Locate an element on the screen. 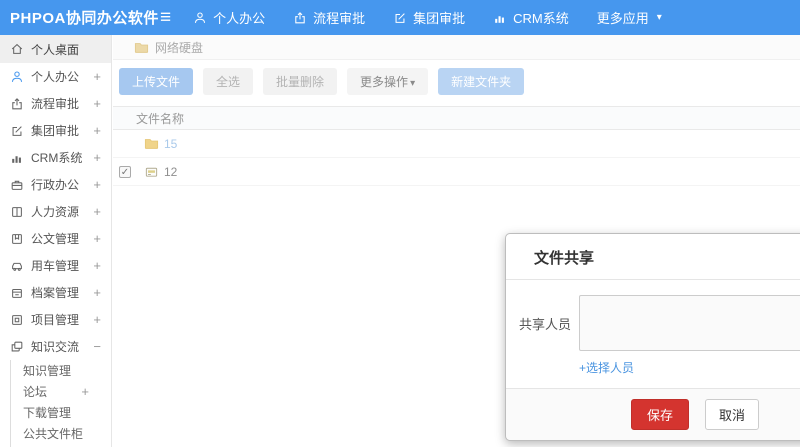  row-checkbox-checked: ✓ is located at coordinates (125, 171).